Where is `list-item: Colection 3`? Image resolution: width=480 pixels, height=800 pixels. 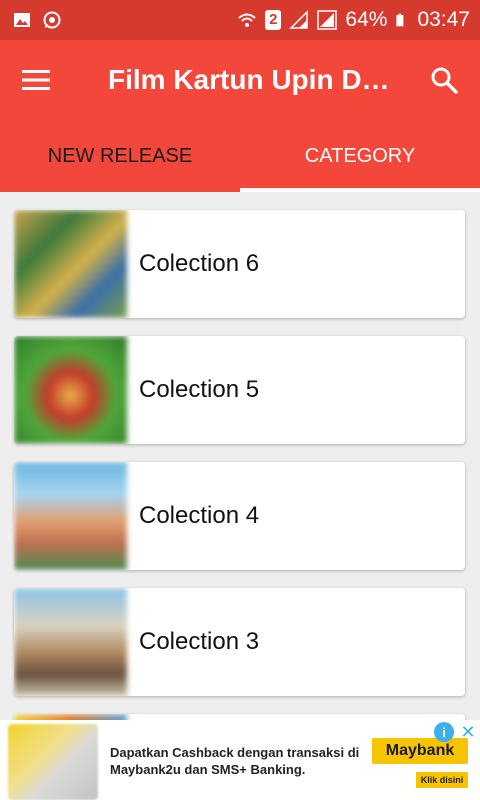
list-item: Colection 3 is located at coordinates (239, 642).